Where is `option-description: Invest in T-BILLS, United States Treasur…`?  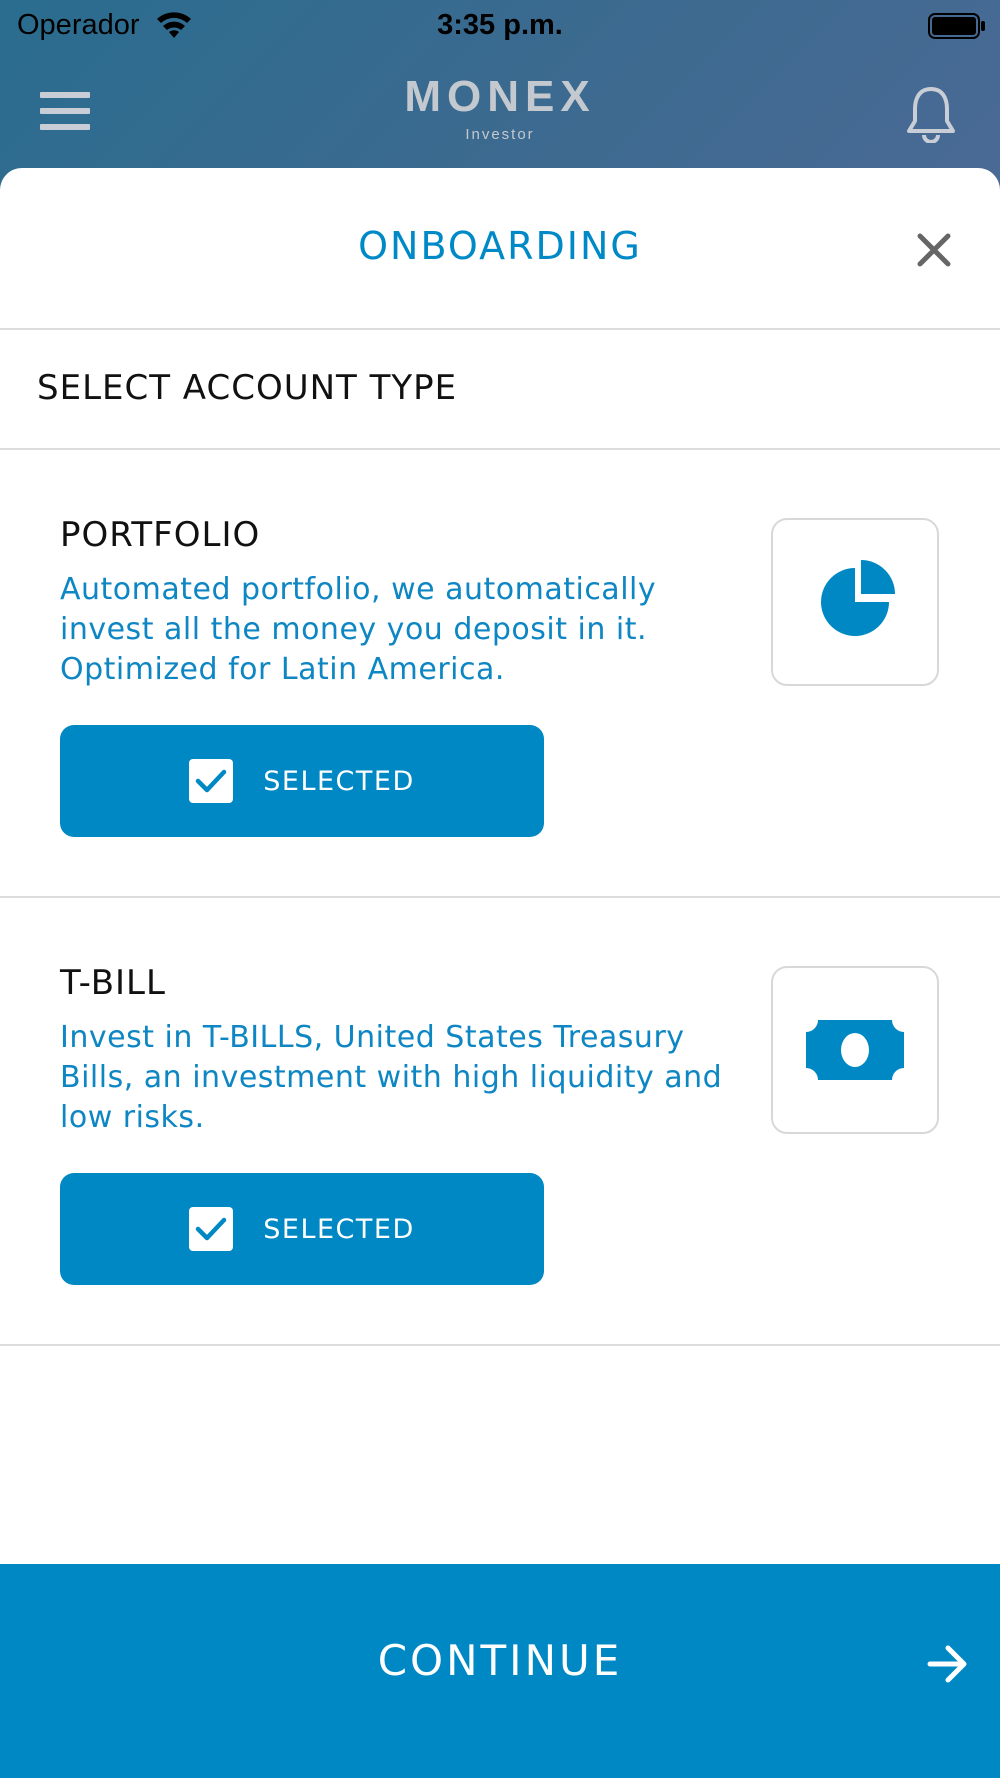
option-description: Invest in T-BILLS, United States Treasur… is located at coordinates (391, 1077).